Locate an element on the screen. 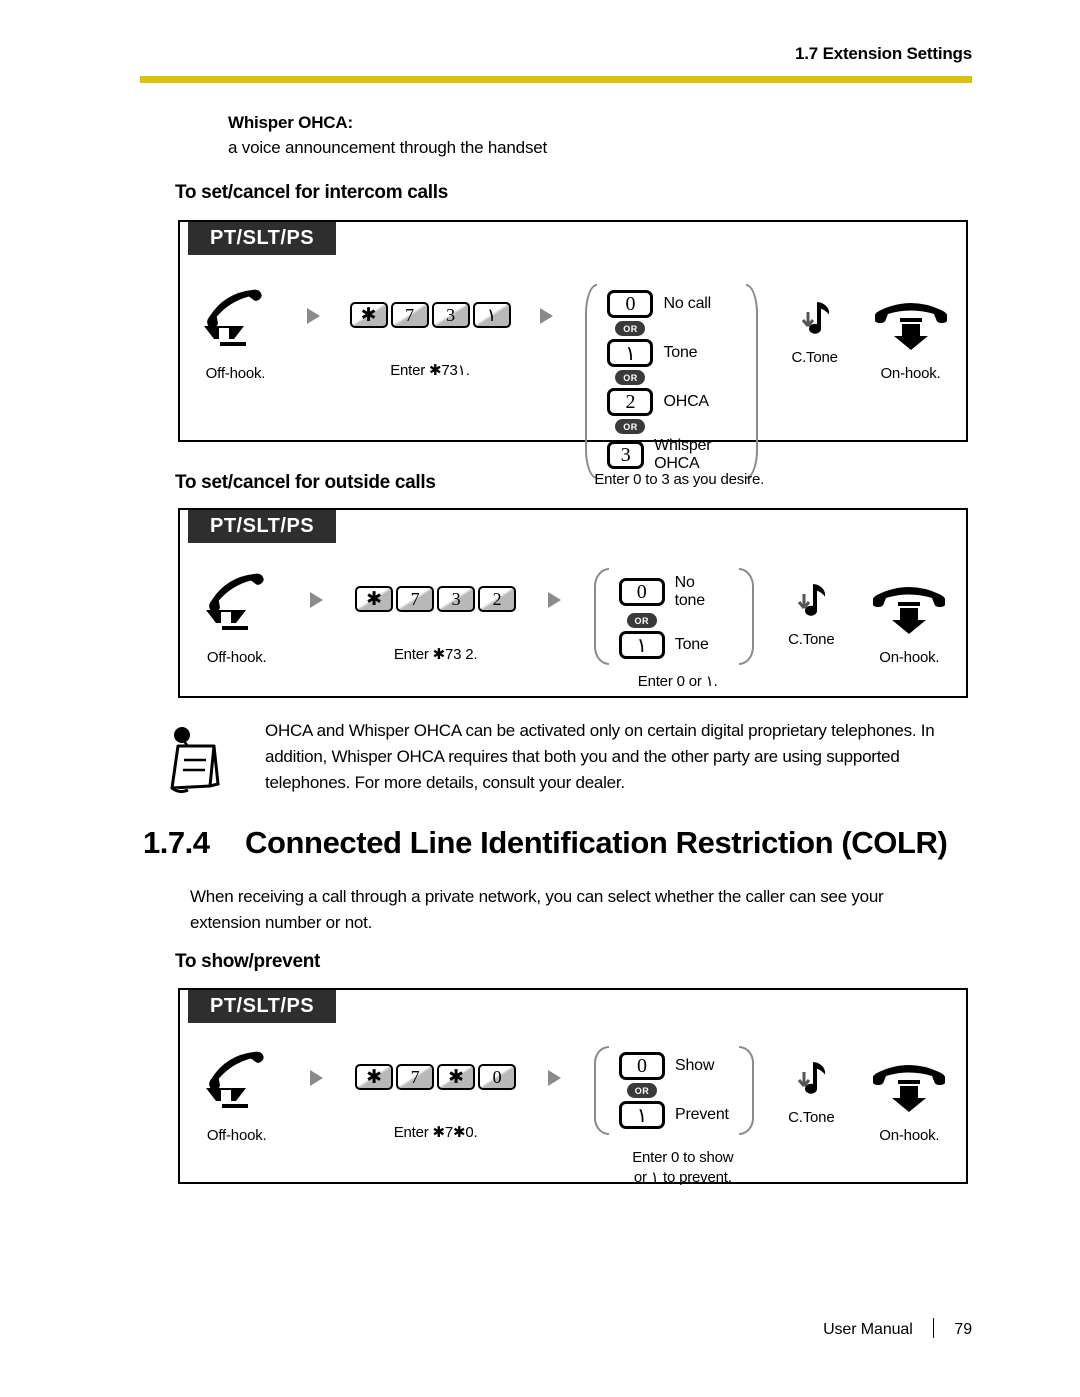 This screenshot has height=1397, width=1080. key-1-2: 3 is located at coordinates (450, 315).